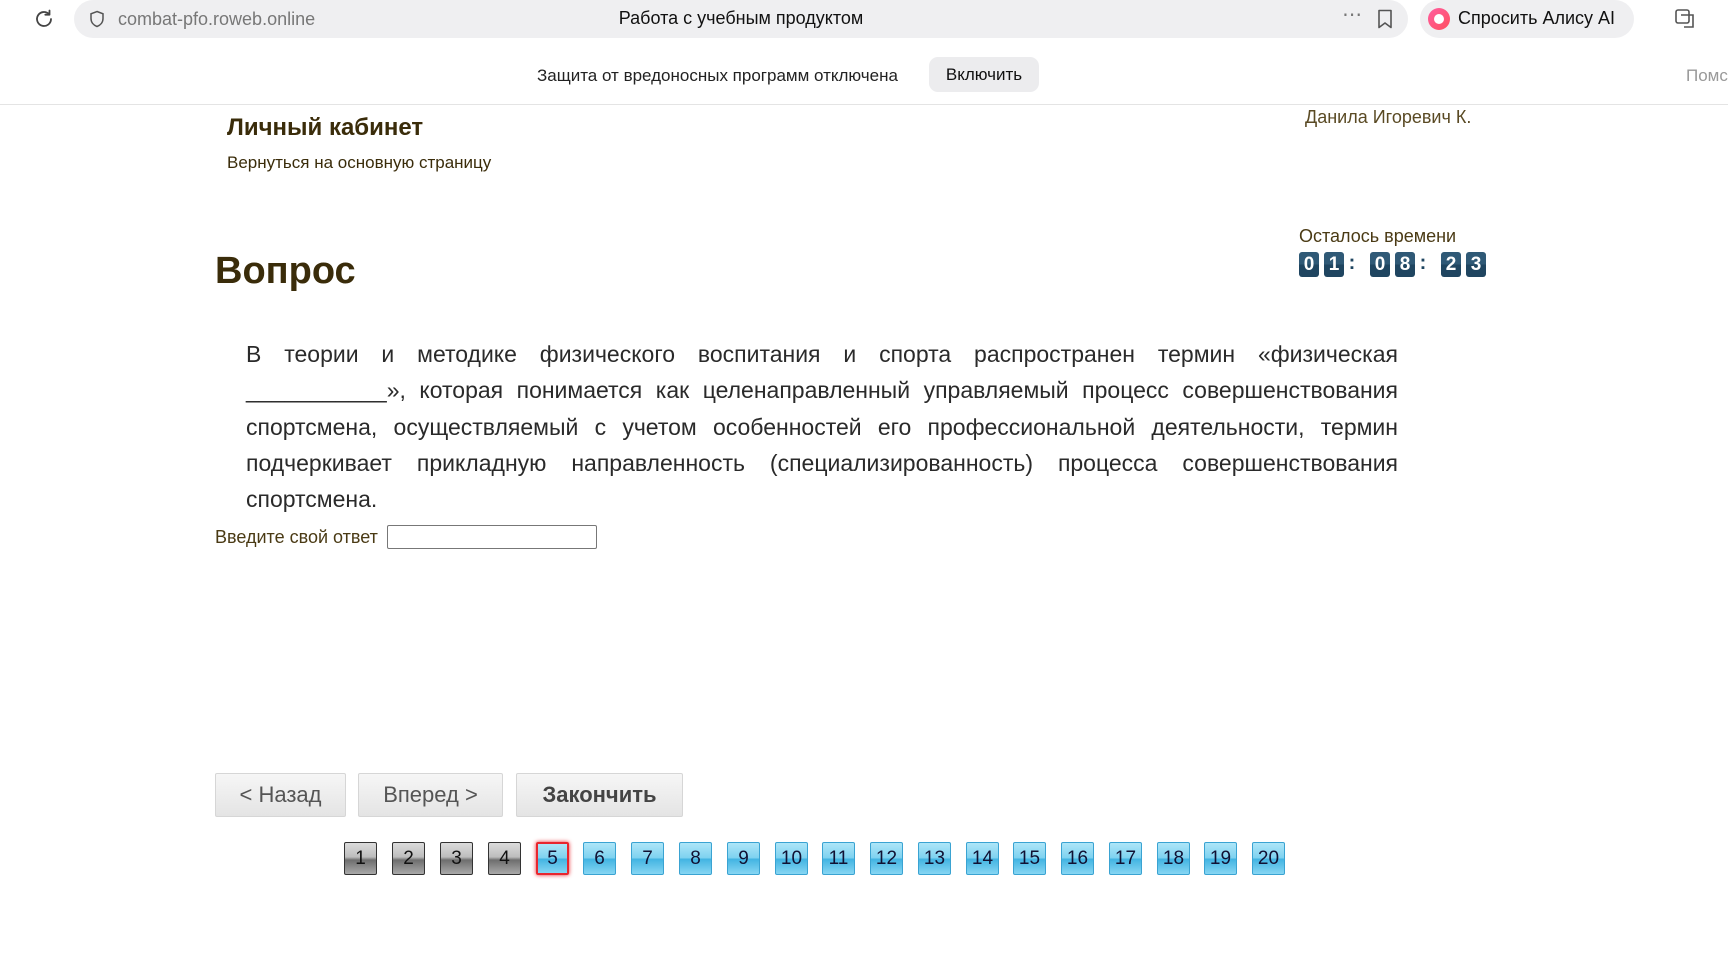 This screenshot has height=972, width=1728. Describe the element at coordinates (1537, 18) in the screenshot. I see `ask-alice-label: Спросить Алису AI` at that location.